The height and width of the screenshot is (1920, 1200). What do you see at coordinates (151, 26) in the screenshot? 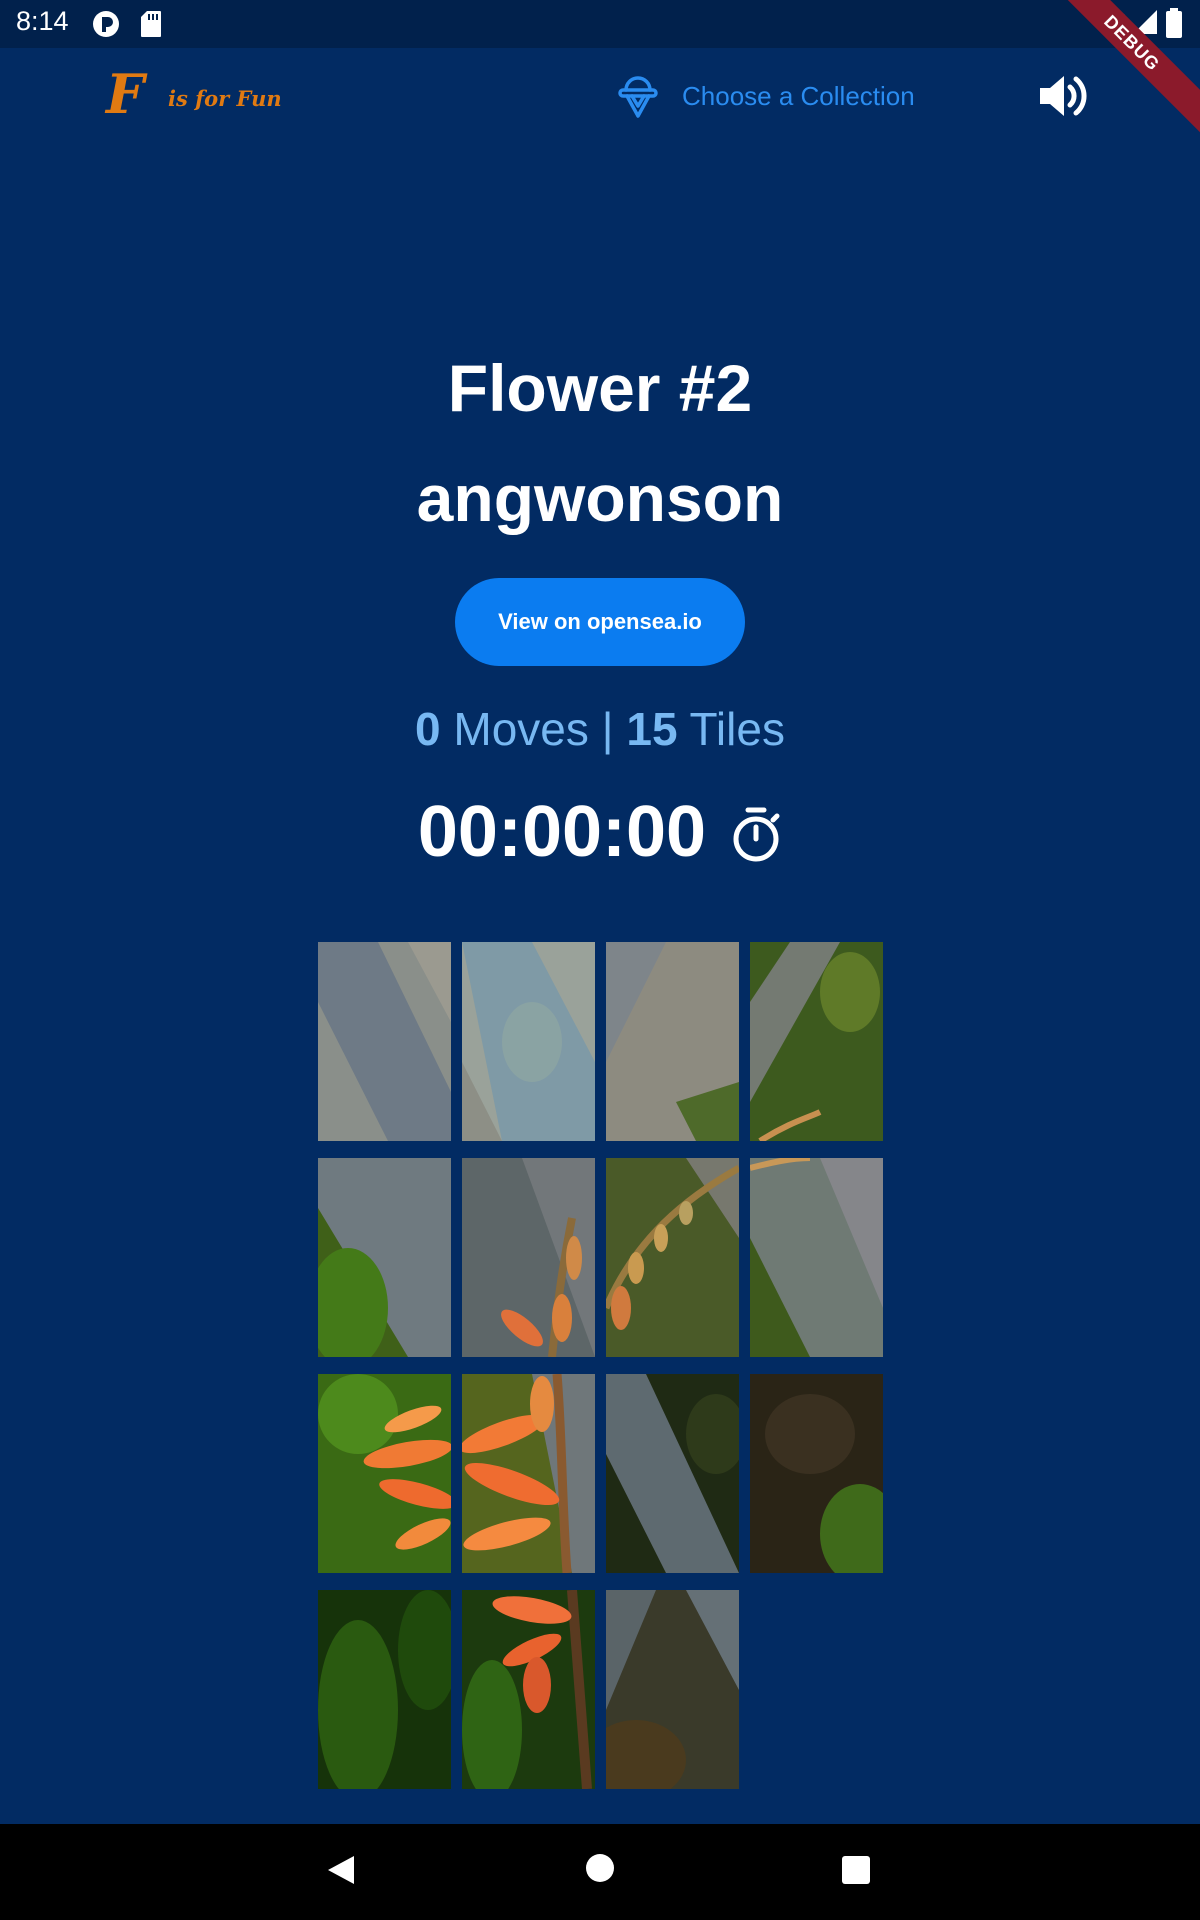
I see `sd-card-icon` at bounding box center [151, 26].